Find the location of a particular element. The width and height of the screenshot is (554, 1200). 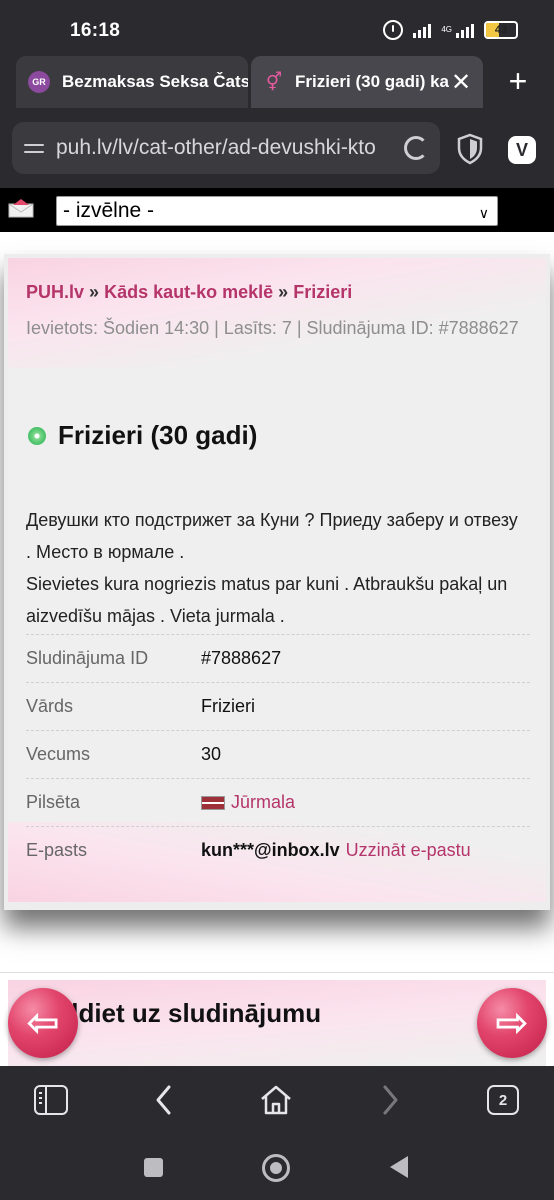

back-button is located at coordinates (164, 1100).